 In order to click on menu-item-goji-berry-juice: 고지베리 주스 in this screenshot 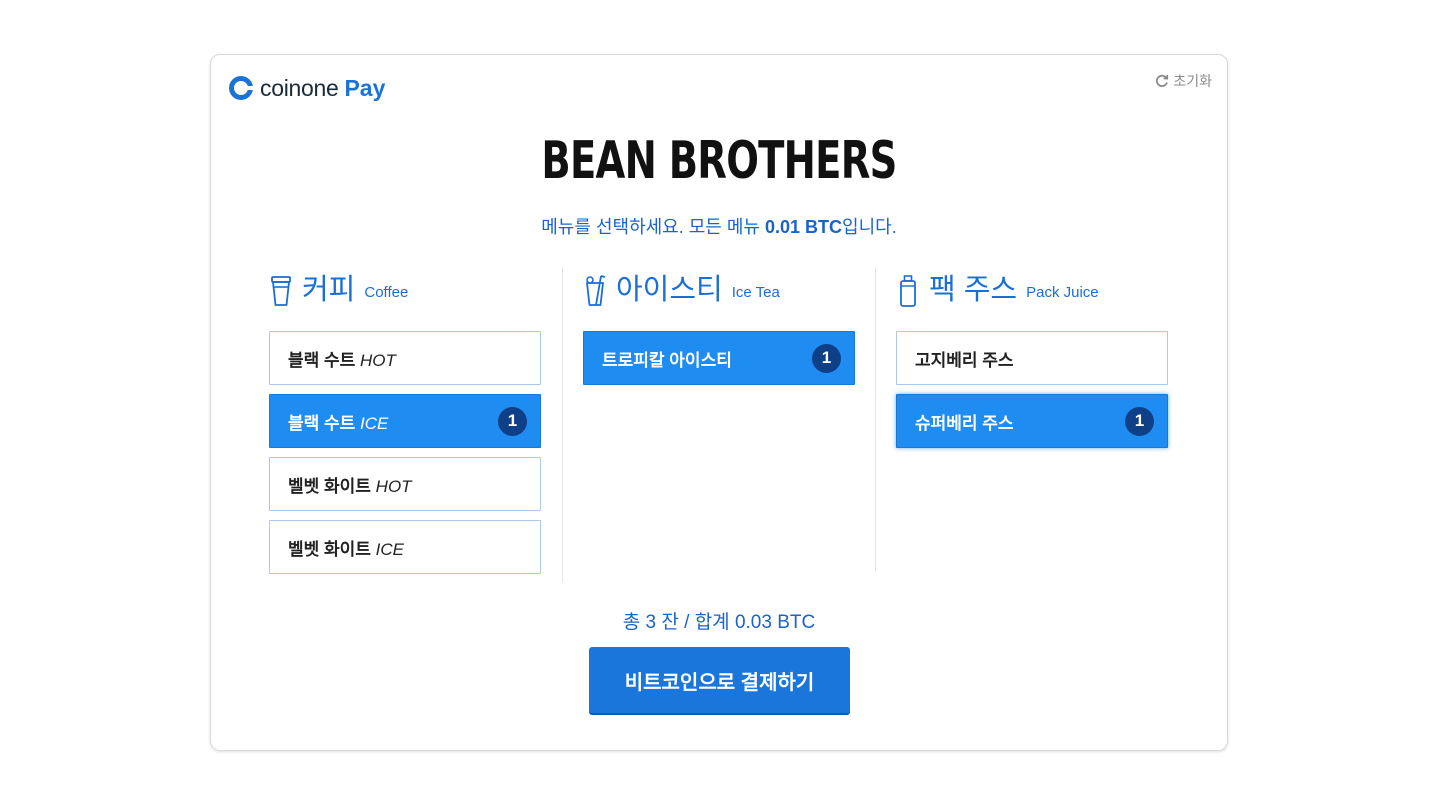, I will do `click(1032, 358)`.